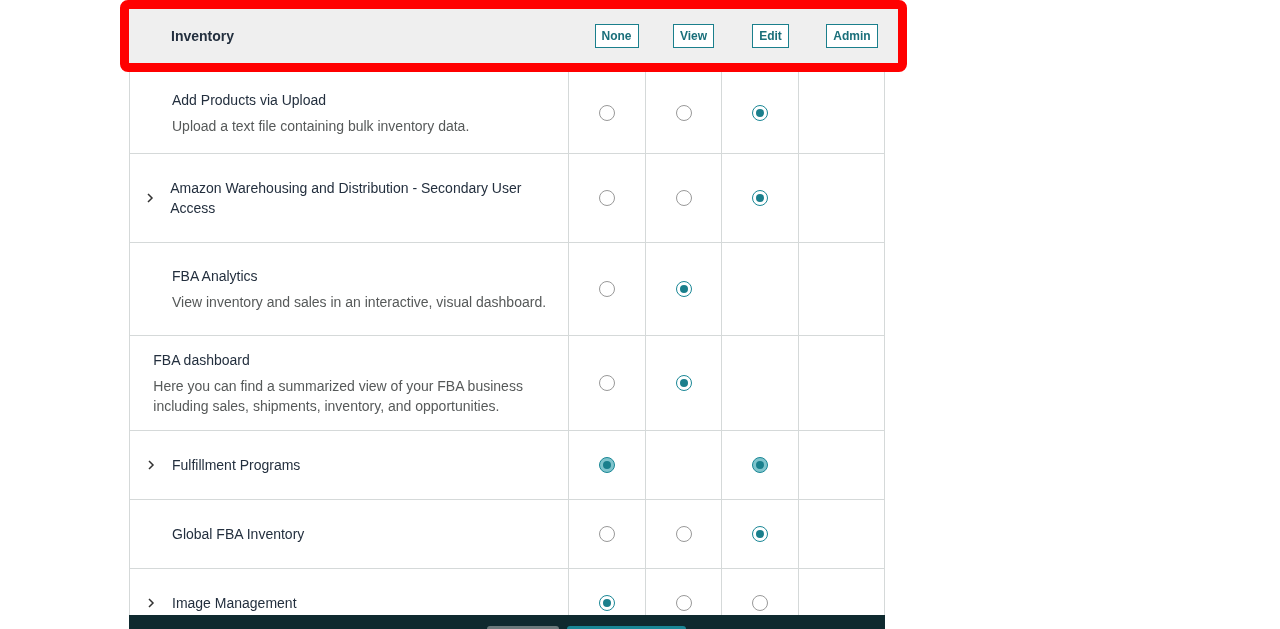  I want to click on permission-description: Here you can find a summarized view of your FBA business including sales, shipments, inventory, and opportunities., so click(338, 396).